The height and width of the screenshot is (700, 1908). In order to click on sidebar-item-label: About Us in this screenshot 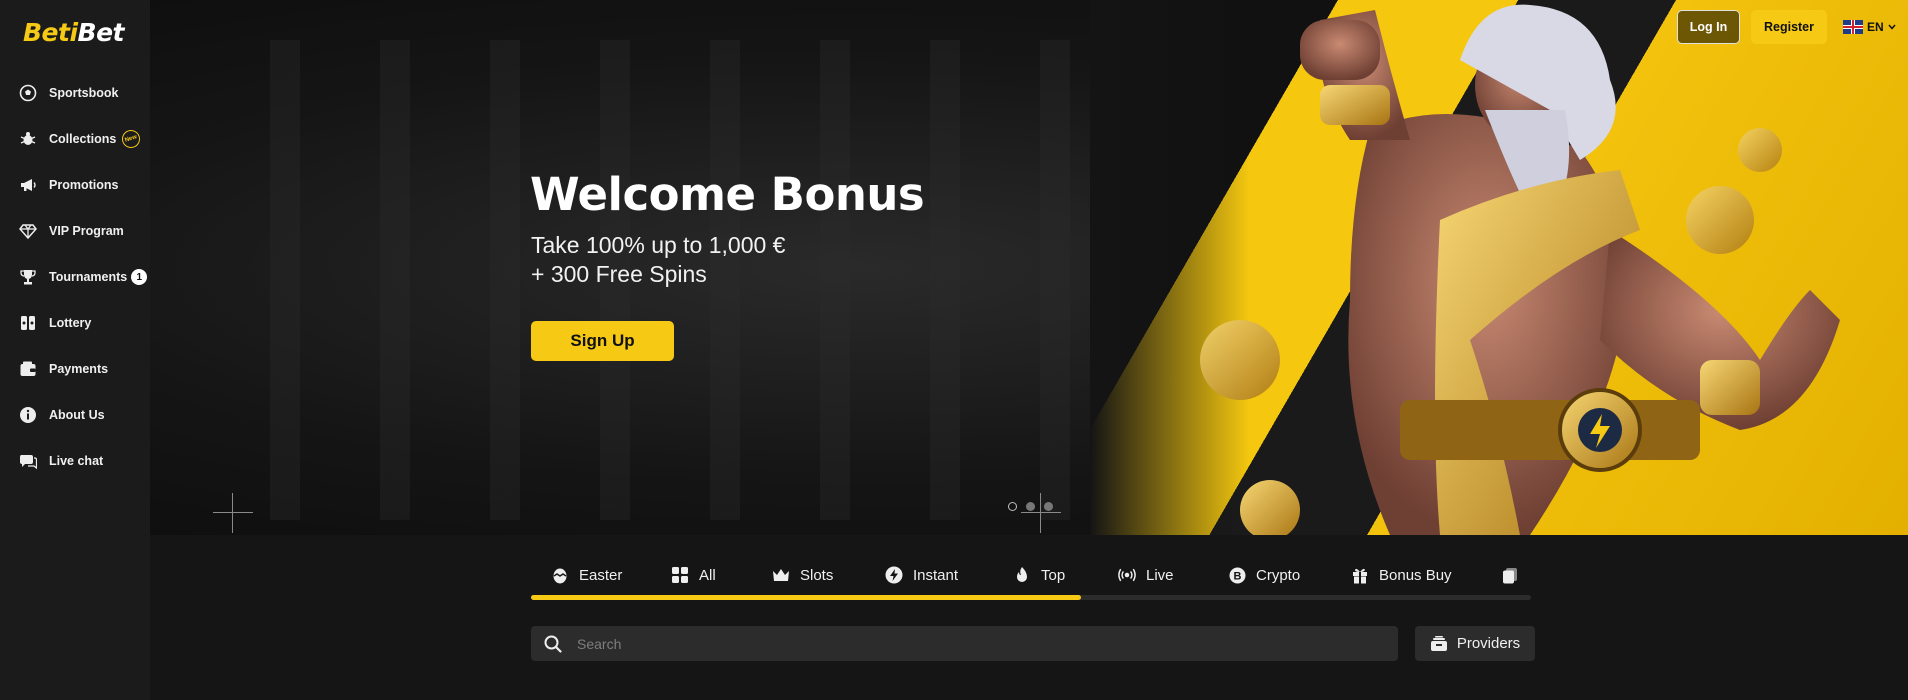, I will do `click(77, 415)`.